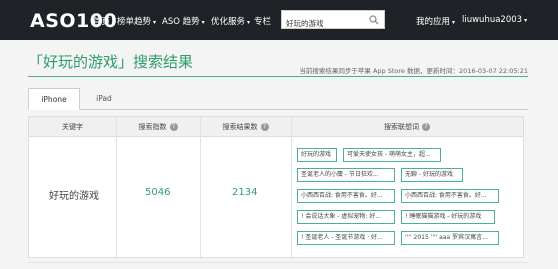  I want to click on suggestion-tag: 好玩的游戏, so click(317, 155).